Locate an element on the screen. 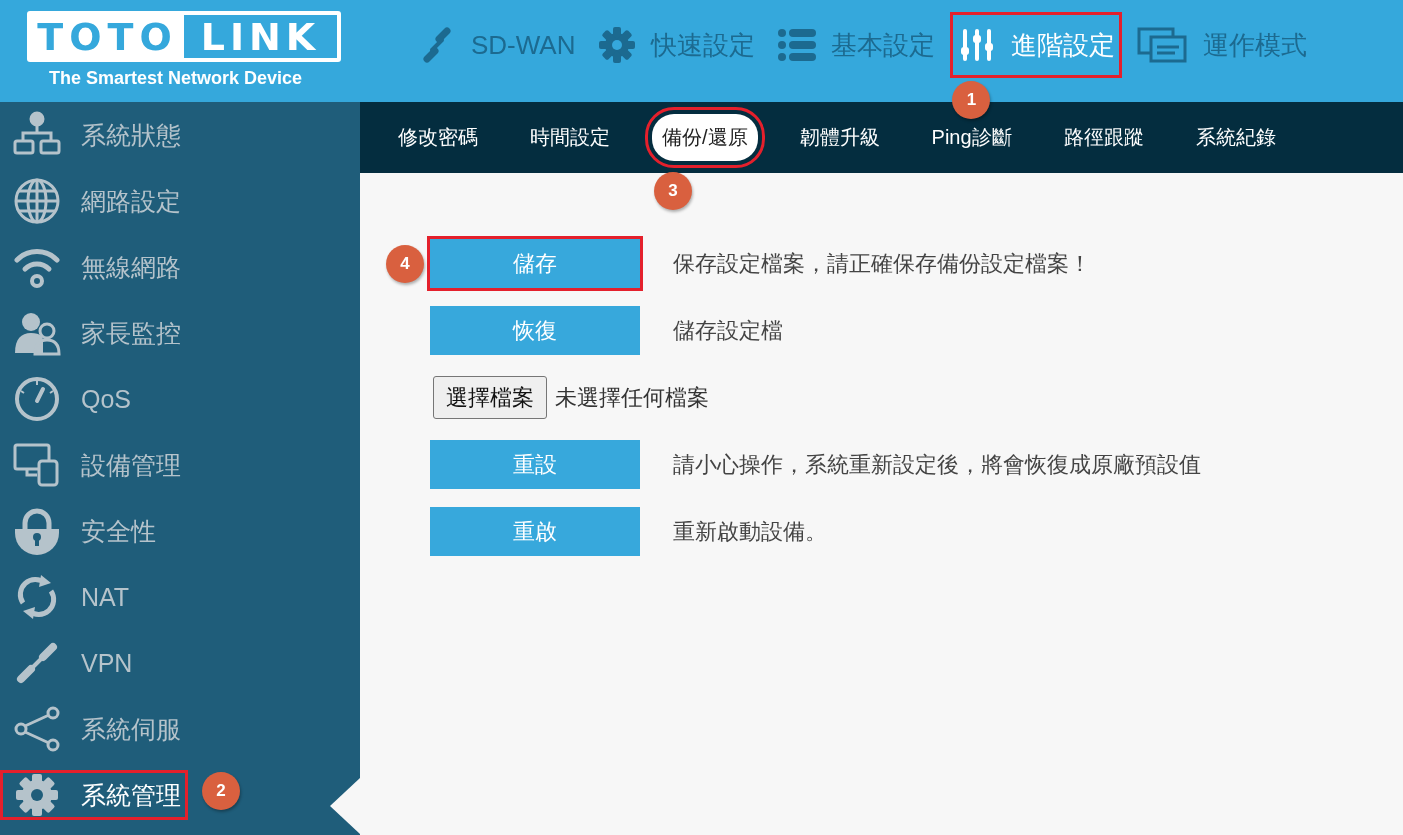 This screenshot has height=835, width=1403. nav-item: 運作模式 is located at coordinates (1222, 45).